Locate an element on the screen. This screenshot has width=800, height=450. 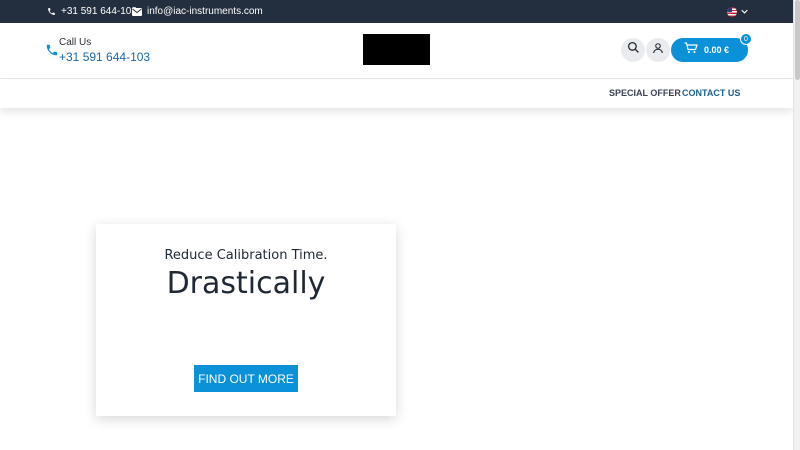
us-flag-icon is located at coordinates (732, 11).